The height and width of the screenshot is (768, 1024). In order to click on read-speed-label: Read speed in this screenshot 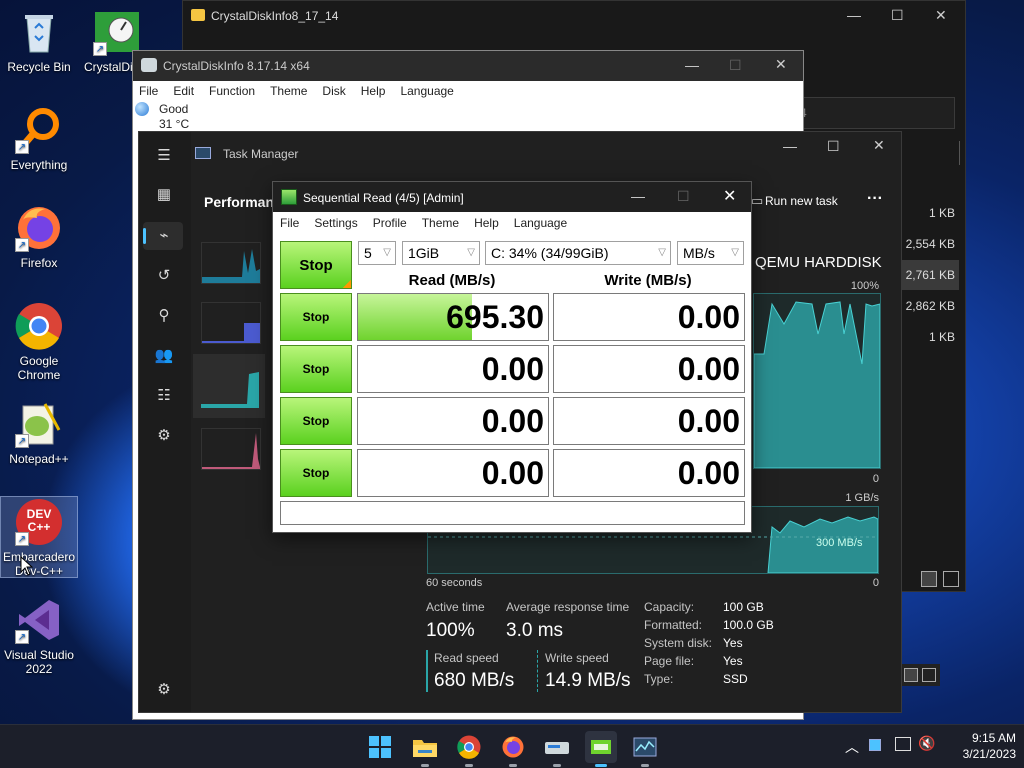, I will do `click(466, 658)`.